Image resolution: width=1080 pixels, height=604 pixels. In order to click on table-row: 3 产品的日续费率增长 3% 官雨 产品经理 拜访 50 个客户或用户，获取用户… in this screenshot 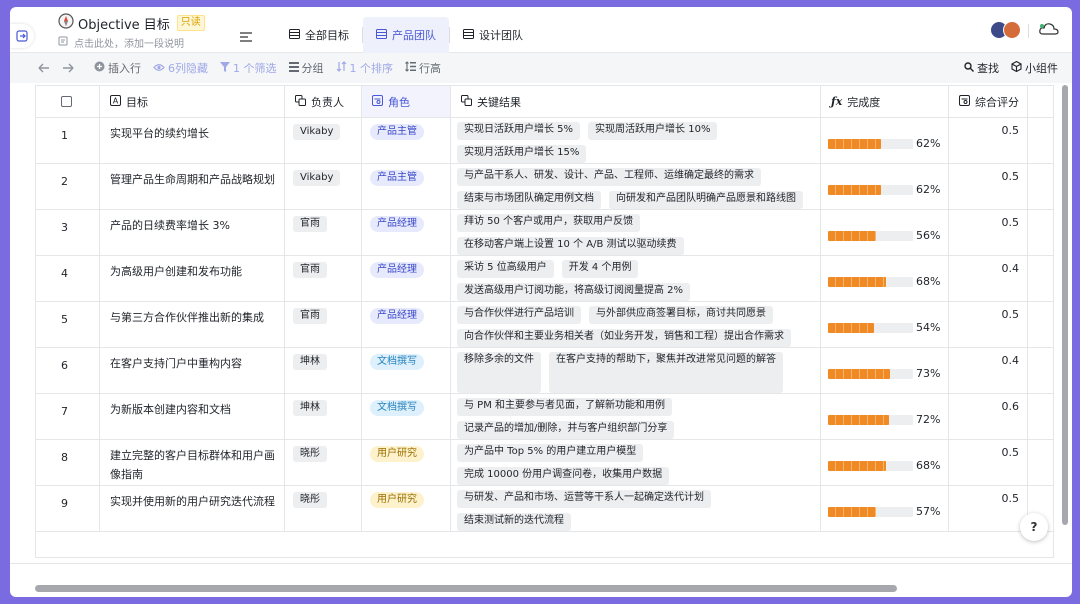, I will do `click(544, 233)`.